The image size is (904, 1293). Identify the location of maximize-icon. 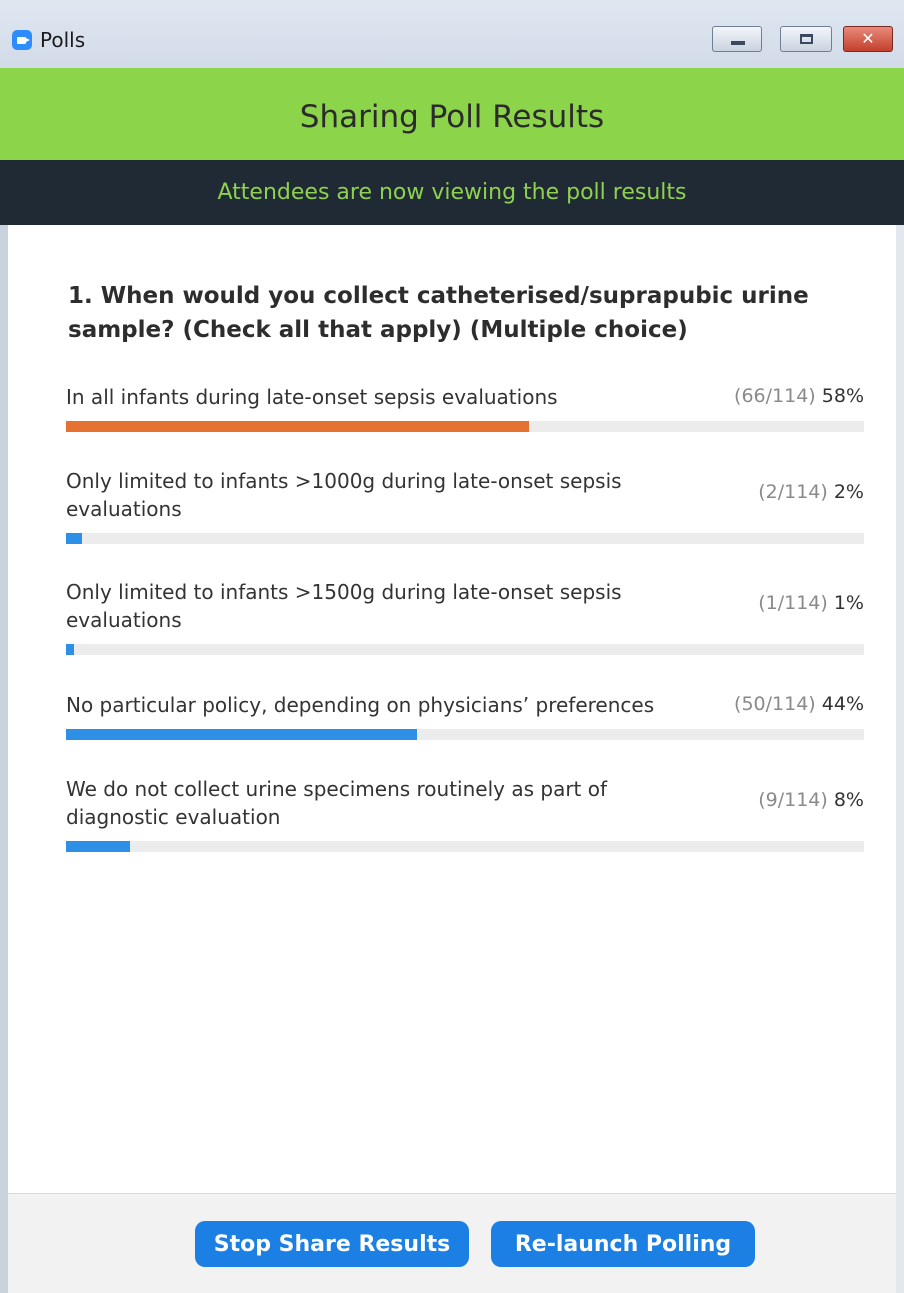
(806, 39).